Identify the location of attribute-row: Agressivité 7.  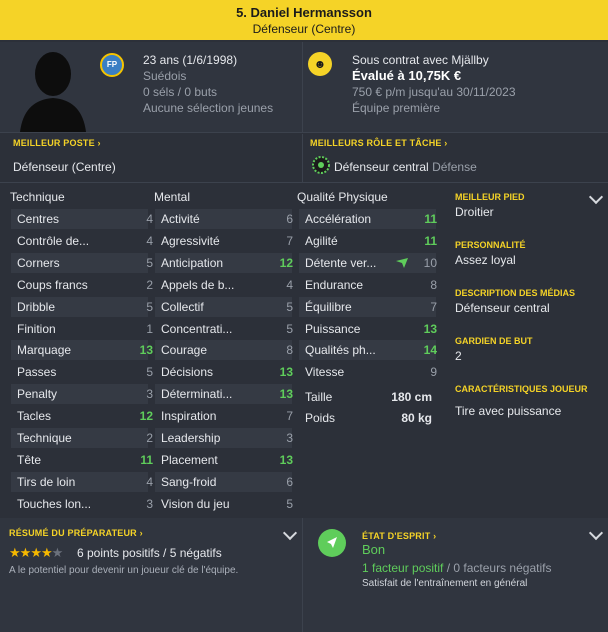
(224, 241).